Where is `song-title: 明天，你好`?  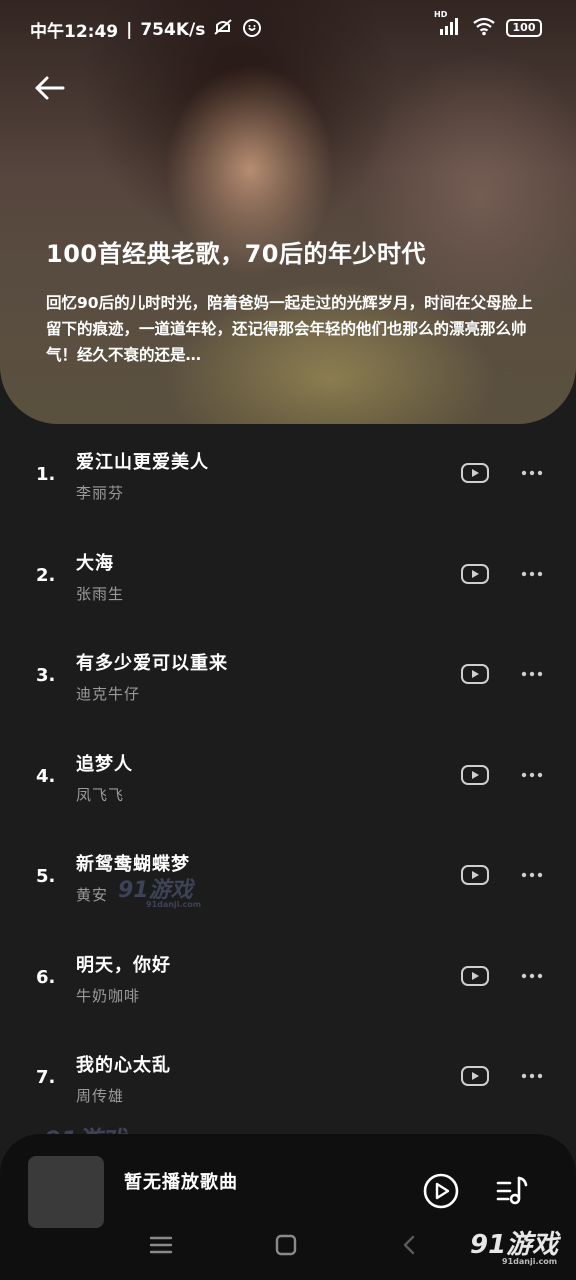 song-title: 明天，你好 is located at coordinates (123, 965).